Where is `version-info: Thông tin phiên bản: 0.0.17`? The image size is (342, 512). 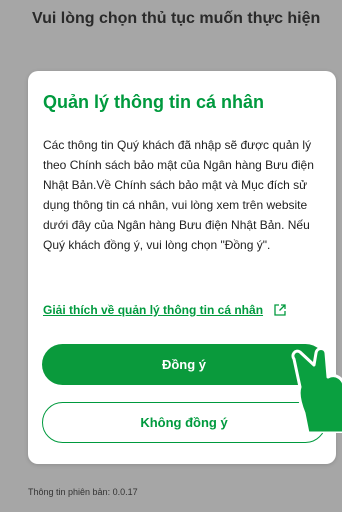 version-info: Thông tin phiên bản: 0.0.17 is located at coordinates (83, 492).